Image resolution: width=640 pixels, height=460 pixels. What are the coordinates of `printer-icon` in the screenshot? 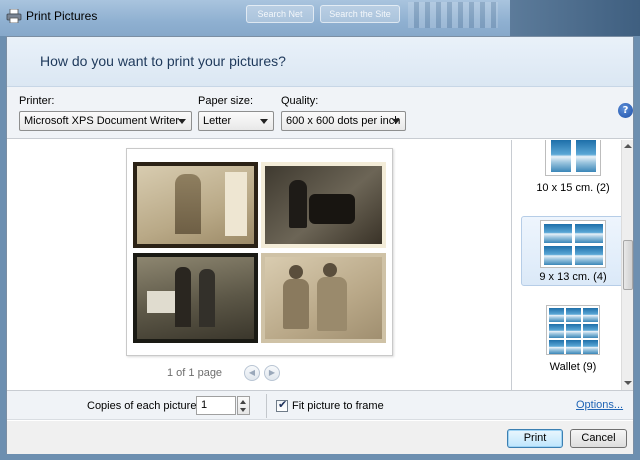 It's located at (14, 16).